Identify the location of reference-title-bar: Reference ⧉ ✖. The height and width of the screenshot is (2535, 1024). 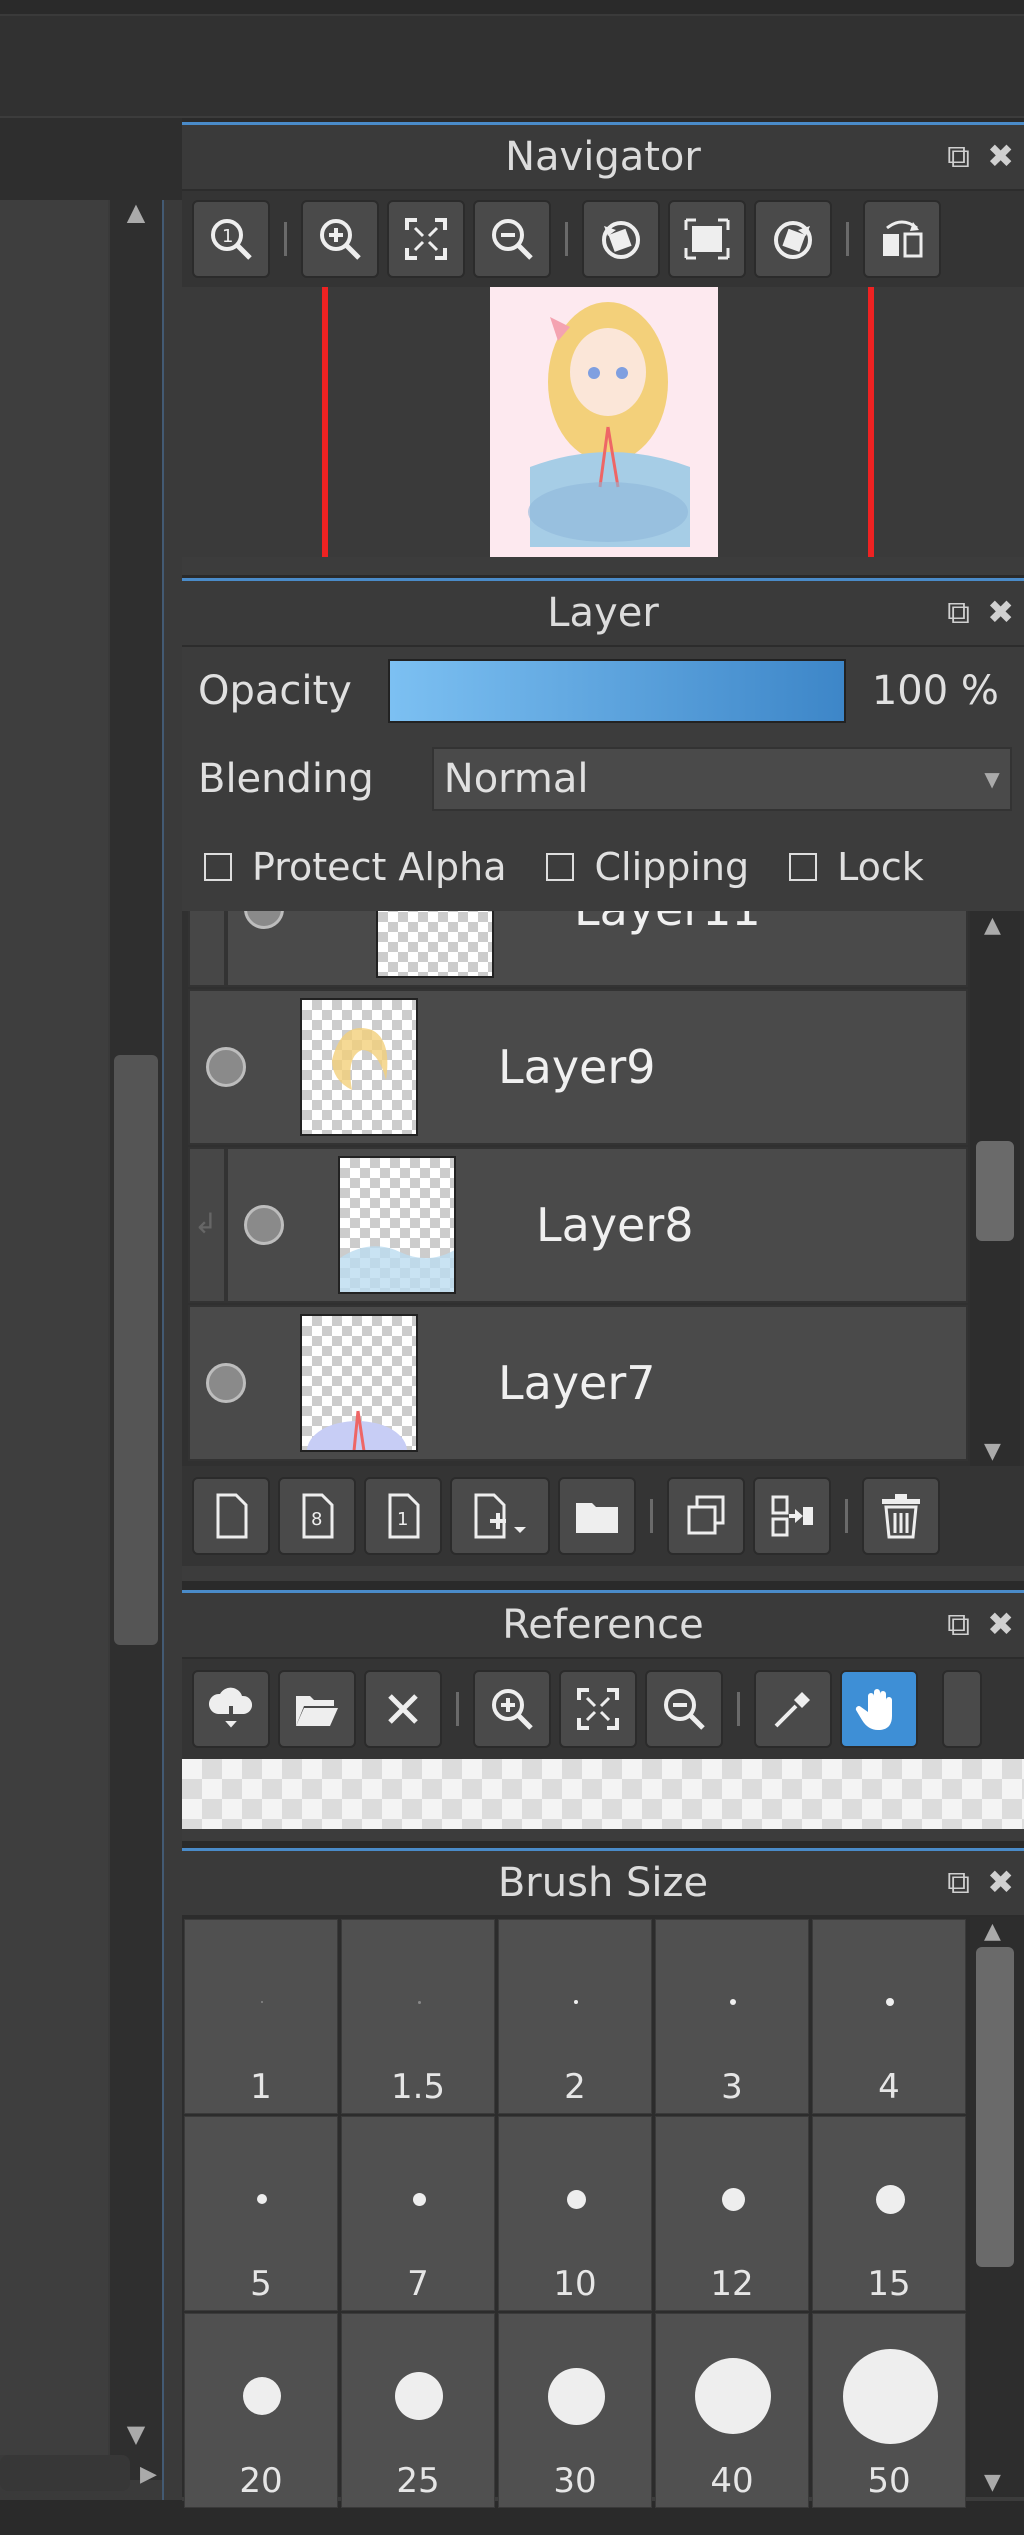
(603, 1626).